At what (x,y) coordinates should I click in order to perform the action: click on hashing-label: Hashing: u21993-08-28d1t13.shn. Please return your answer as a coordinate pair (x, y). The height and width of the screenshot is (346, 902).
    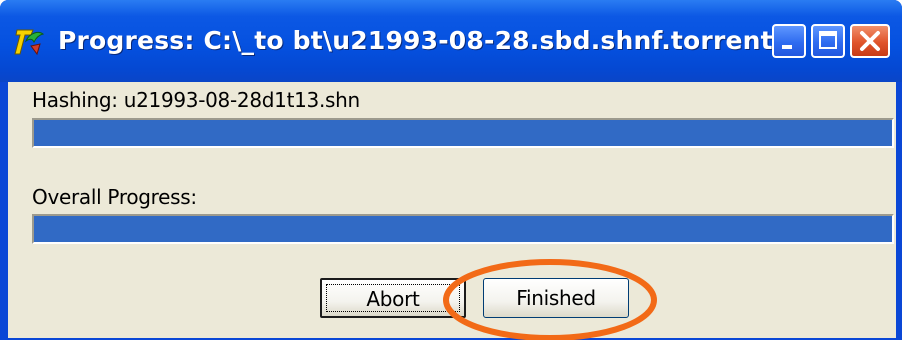
    Looking at the image, I should click on (196, 100).